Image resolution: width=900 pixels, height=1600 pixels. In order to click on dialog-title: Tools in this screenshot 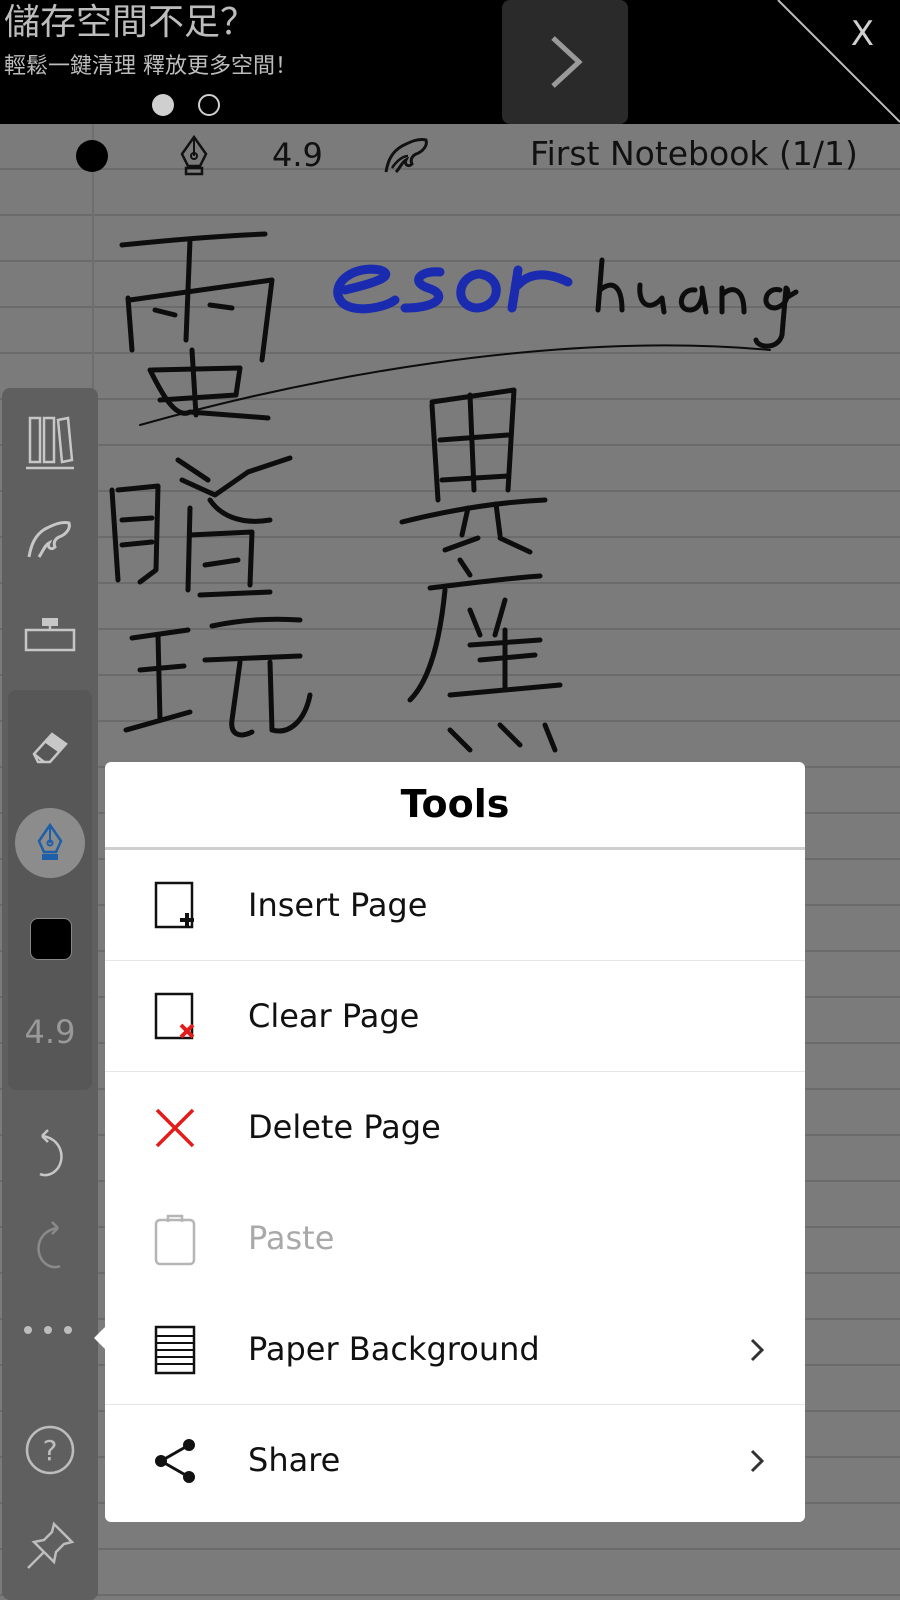, I will do `click(455, 806)`.